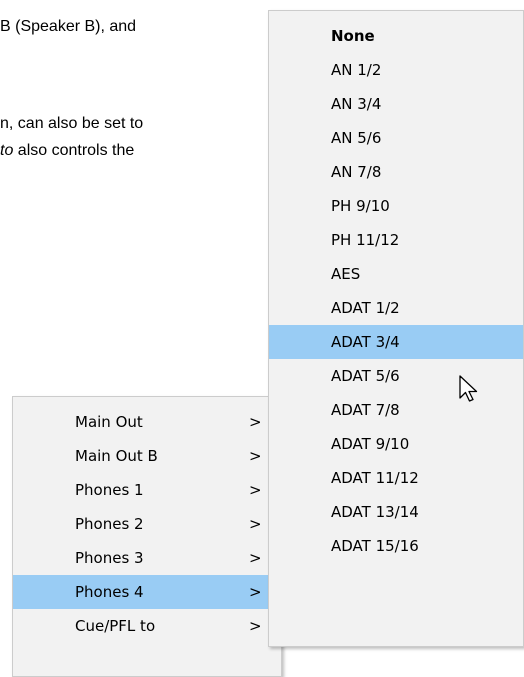 The width and height of the screenshot is (524, 677). I want to click on submenu-item-label: AN 7/8, so click(356, 172).